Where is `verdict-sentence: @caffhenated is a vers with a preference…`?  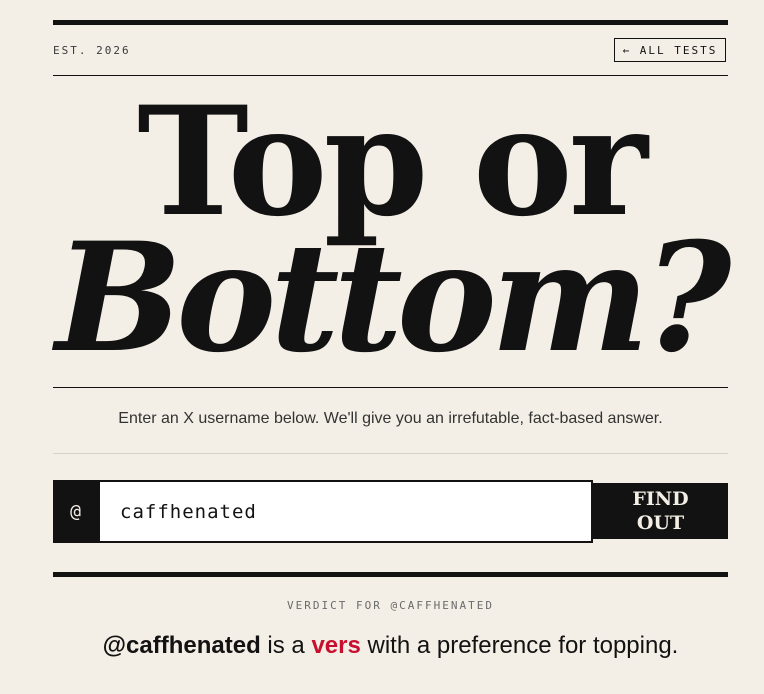 verdict-sentence: @caffhenated is a vers with a preference… is located at coordinates (390, 646).